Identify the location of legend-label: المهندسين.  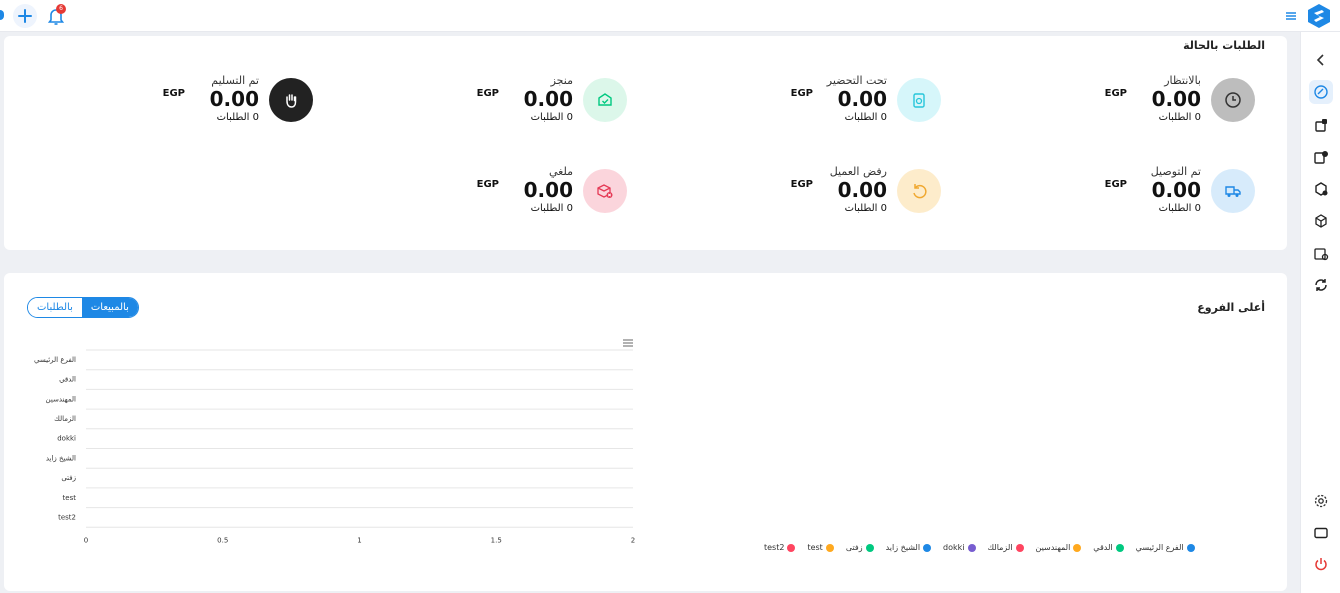
(1053, 547).